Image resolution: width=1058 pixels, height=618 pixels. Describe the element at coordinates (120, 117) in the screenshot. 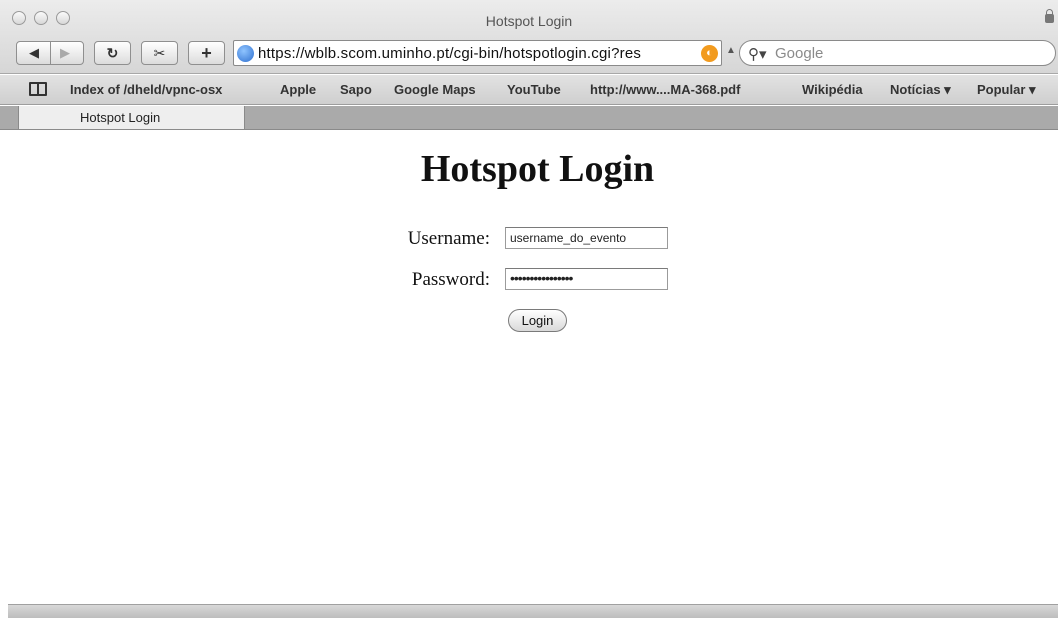

I see `tab-label: Hotspot Login` at that location.